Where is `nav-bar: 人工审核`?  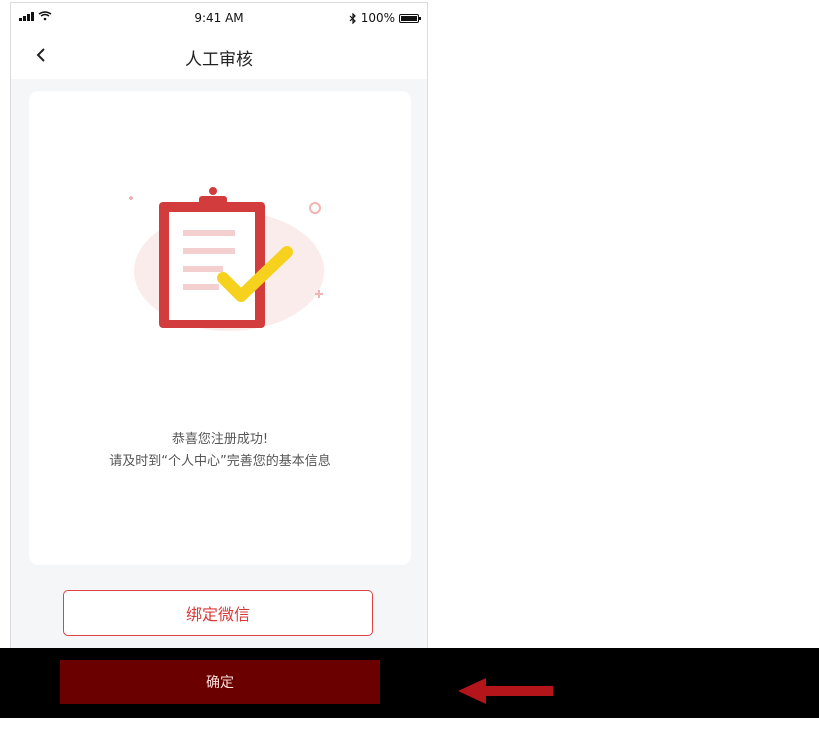
nav-bar: 人工审核 is located at coordinates (219, 56).